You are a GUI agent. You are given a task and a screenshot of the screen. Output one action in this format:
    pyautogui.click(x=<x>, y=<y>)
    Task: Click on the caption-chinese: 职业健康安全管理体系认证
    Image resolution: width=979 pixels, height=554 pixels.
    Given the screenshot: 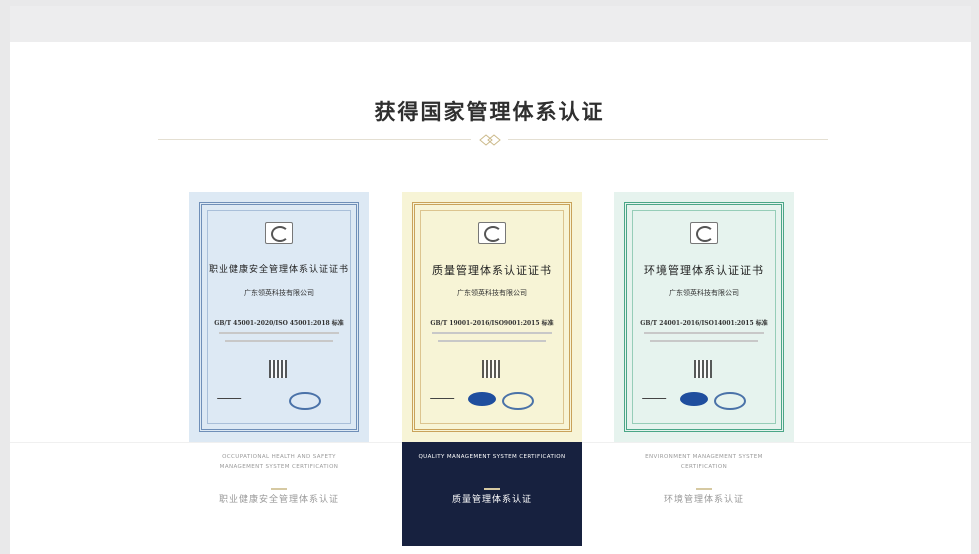 What is the action you would take?
    pyautogui.click(x=278, y=500)
    